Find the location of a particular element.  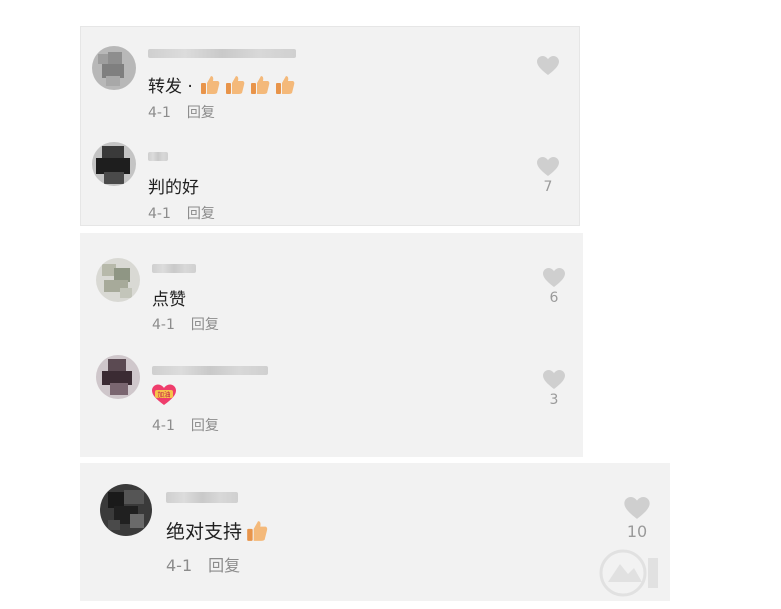

like-button: 7 is located at coordinates (548, 176).